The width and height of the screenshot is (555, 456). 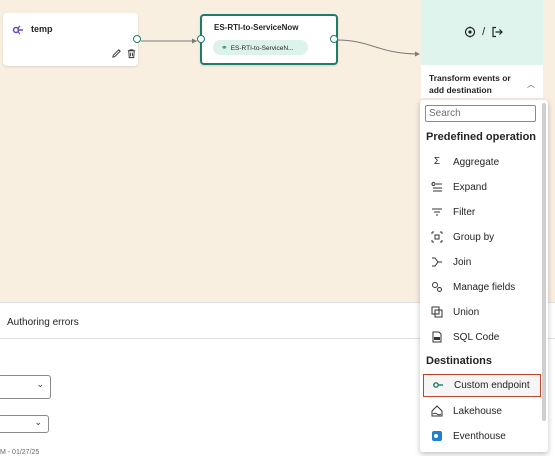 What do you see at coordinates (437, 161) in the screenshot?
I see `sigma-icon: Σ` at bounding box center [437, 161].